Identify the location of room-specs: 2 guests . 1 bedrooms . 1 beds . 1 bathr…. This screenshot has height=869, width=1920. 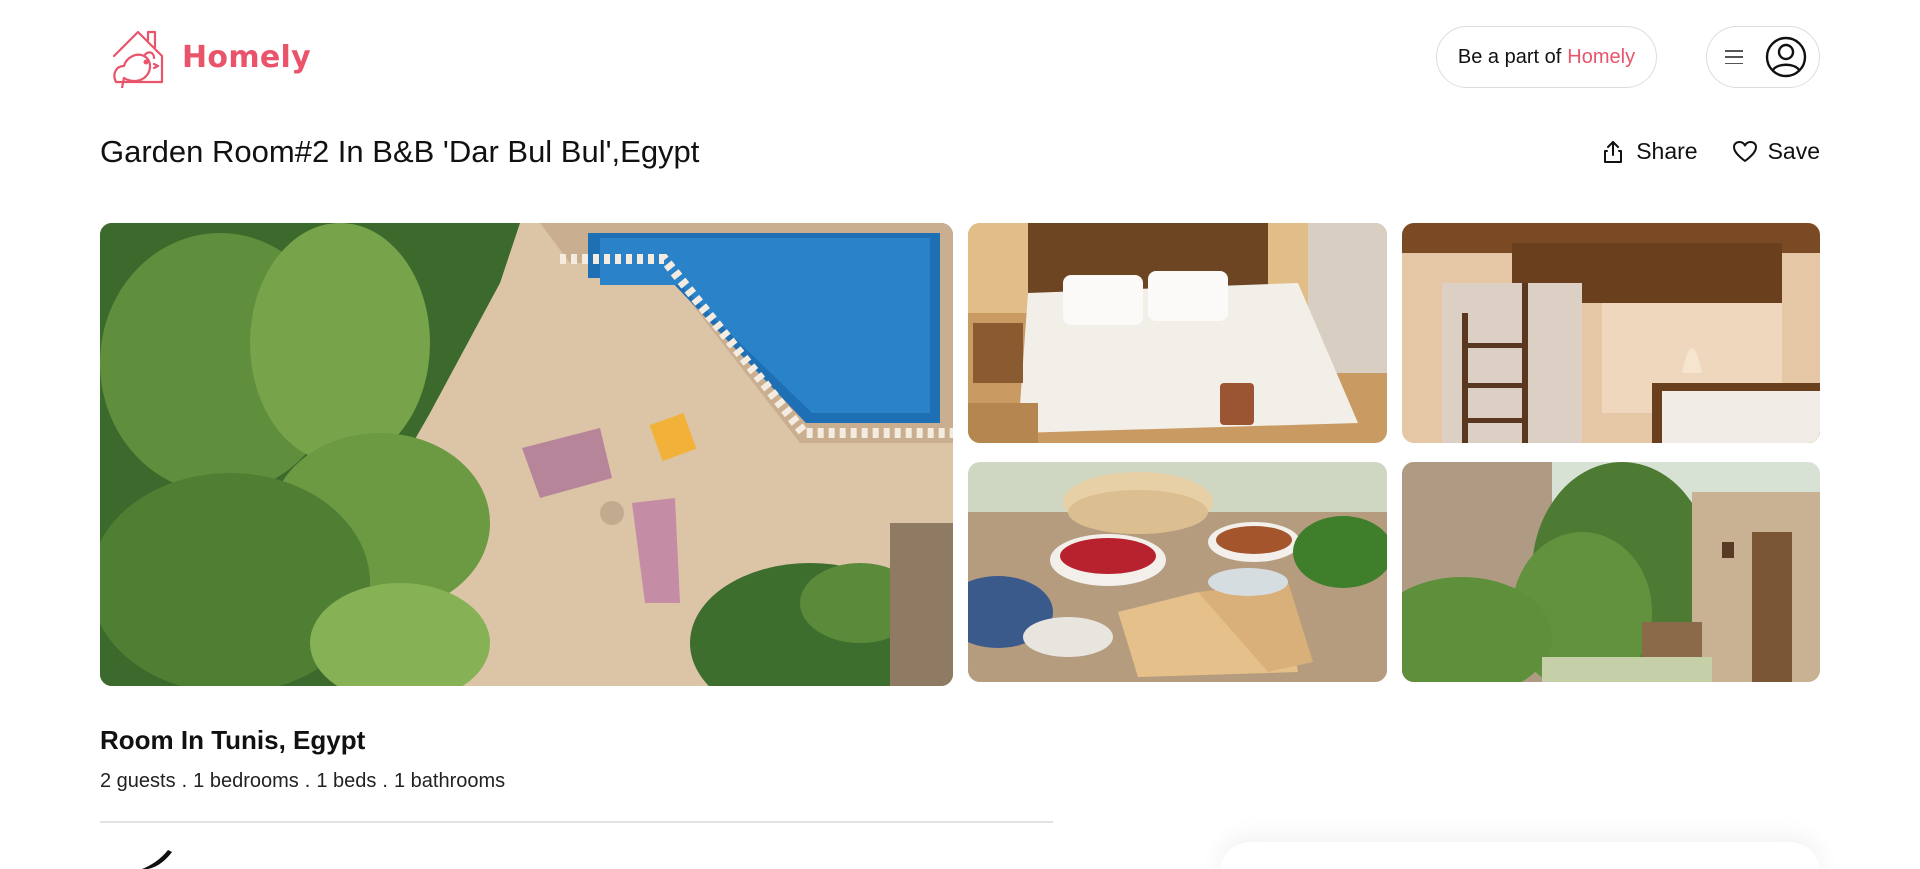
(302, 781).